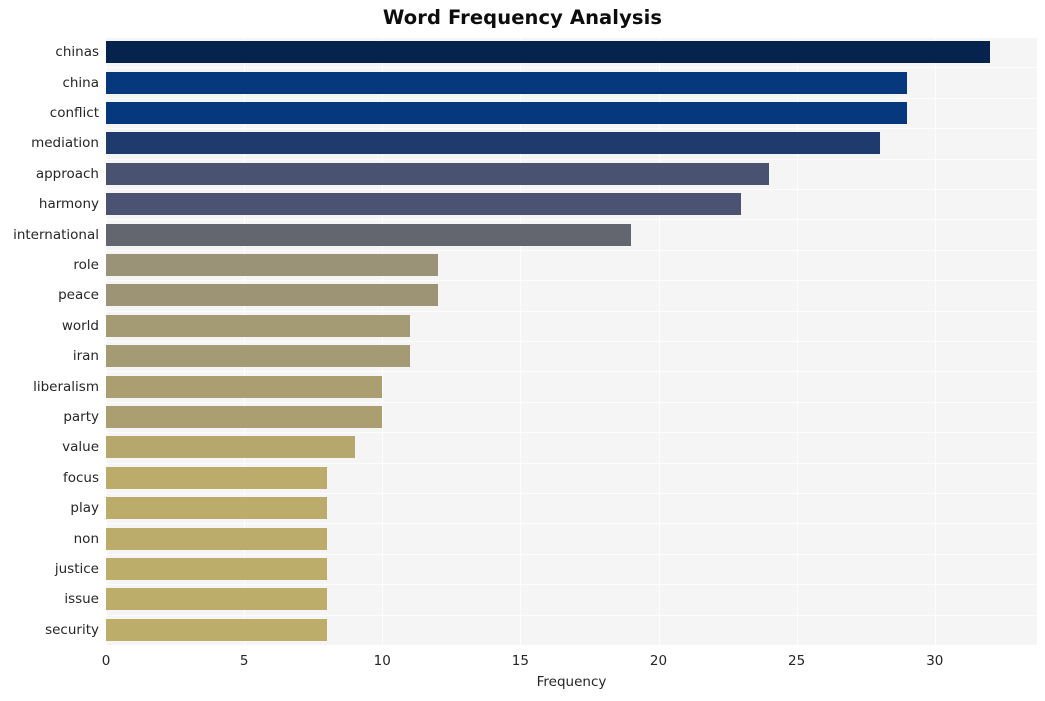 The height and width of the screenshot is (701, 1045). What do you see at coordinates (74, 113) in the screenshot?
I see `y-axis-tick-label: conflict` at bounding box center [74, 113].